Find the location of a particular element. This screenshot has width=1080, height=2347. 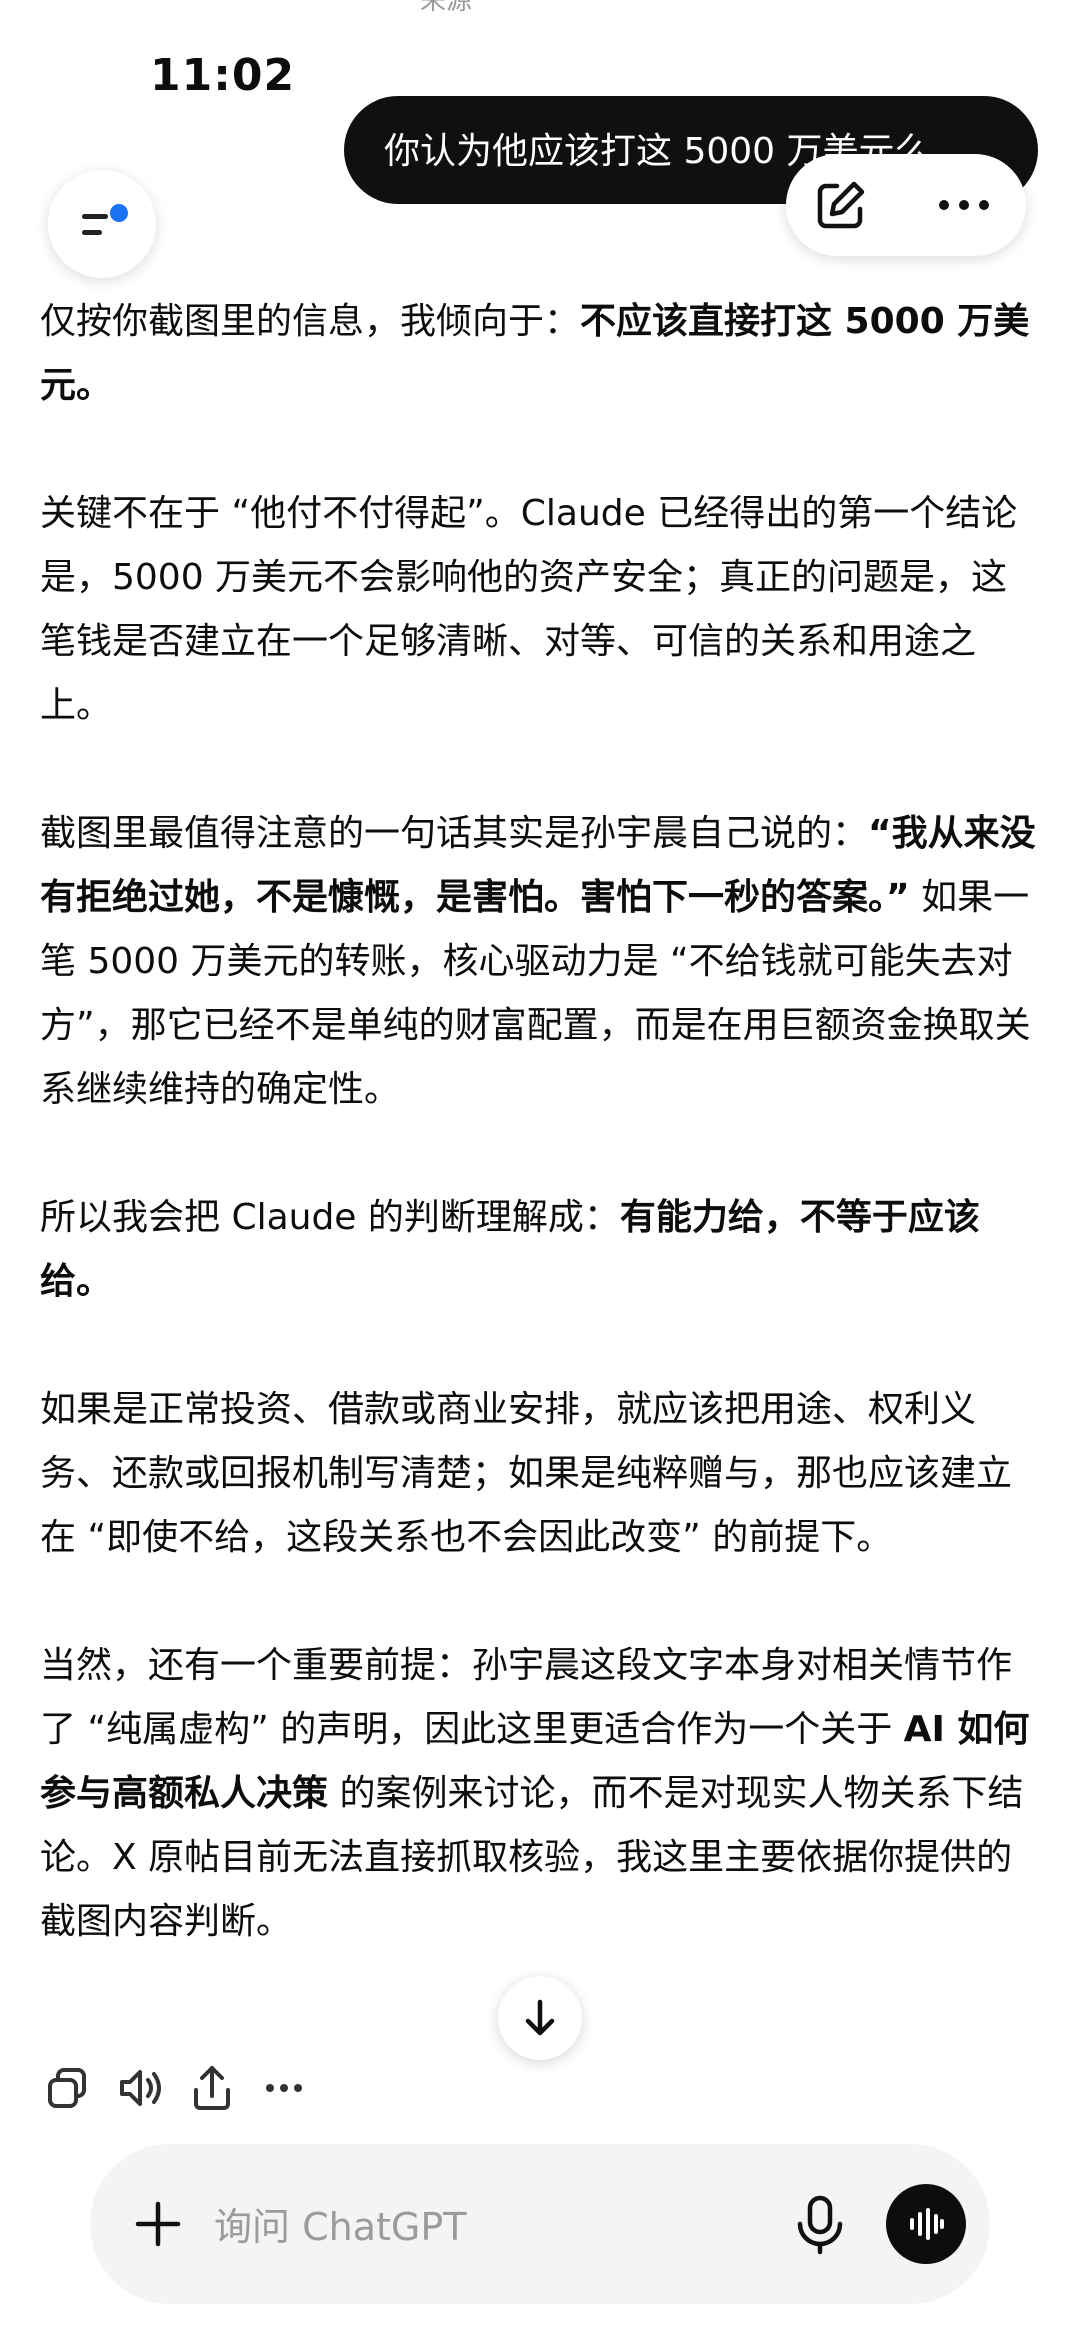

answer-paragraph: 所以我会把 Claude 的判断理解成：有能力给，不等于应该给。 is located at coordinates (540, 1250).